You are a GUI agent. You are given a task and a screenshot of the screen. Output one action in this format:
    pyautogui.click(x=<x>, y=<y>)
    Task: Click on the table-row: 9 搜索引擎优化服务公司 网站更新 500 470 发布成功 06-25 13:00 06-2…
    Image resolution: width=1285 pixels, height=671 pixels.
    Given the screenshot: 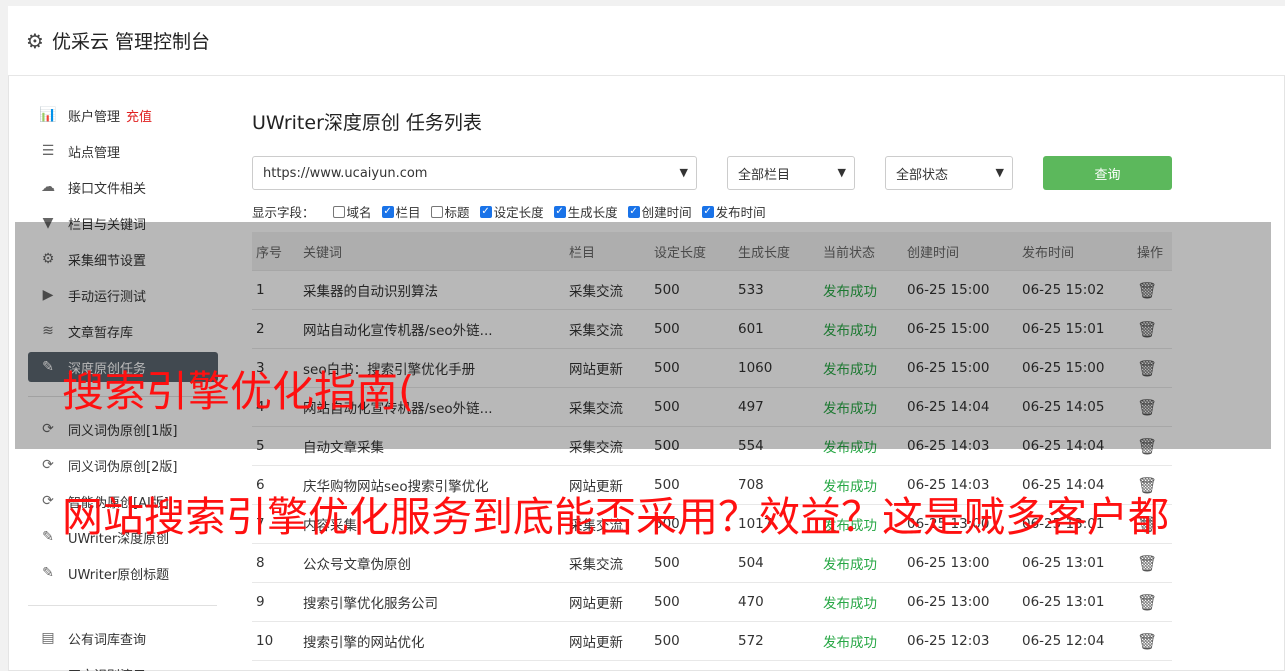 What is the action you would take?
    pyautogui.click(x=712, y=602)
    